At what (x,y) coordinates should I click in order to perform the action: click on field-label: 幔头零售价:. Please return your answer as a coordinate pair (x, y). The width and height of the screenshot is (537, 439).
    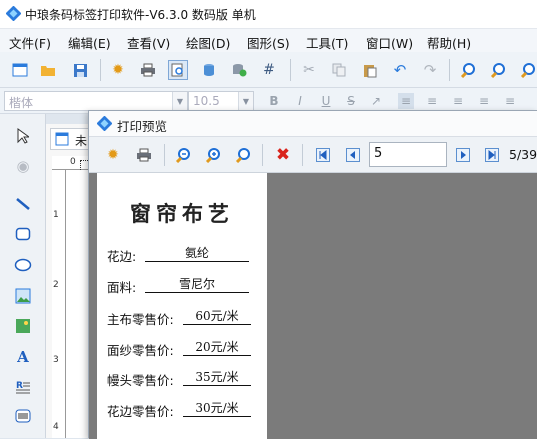
    Looking at the image, I should click on (140, 380).